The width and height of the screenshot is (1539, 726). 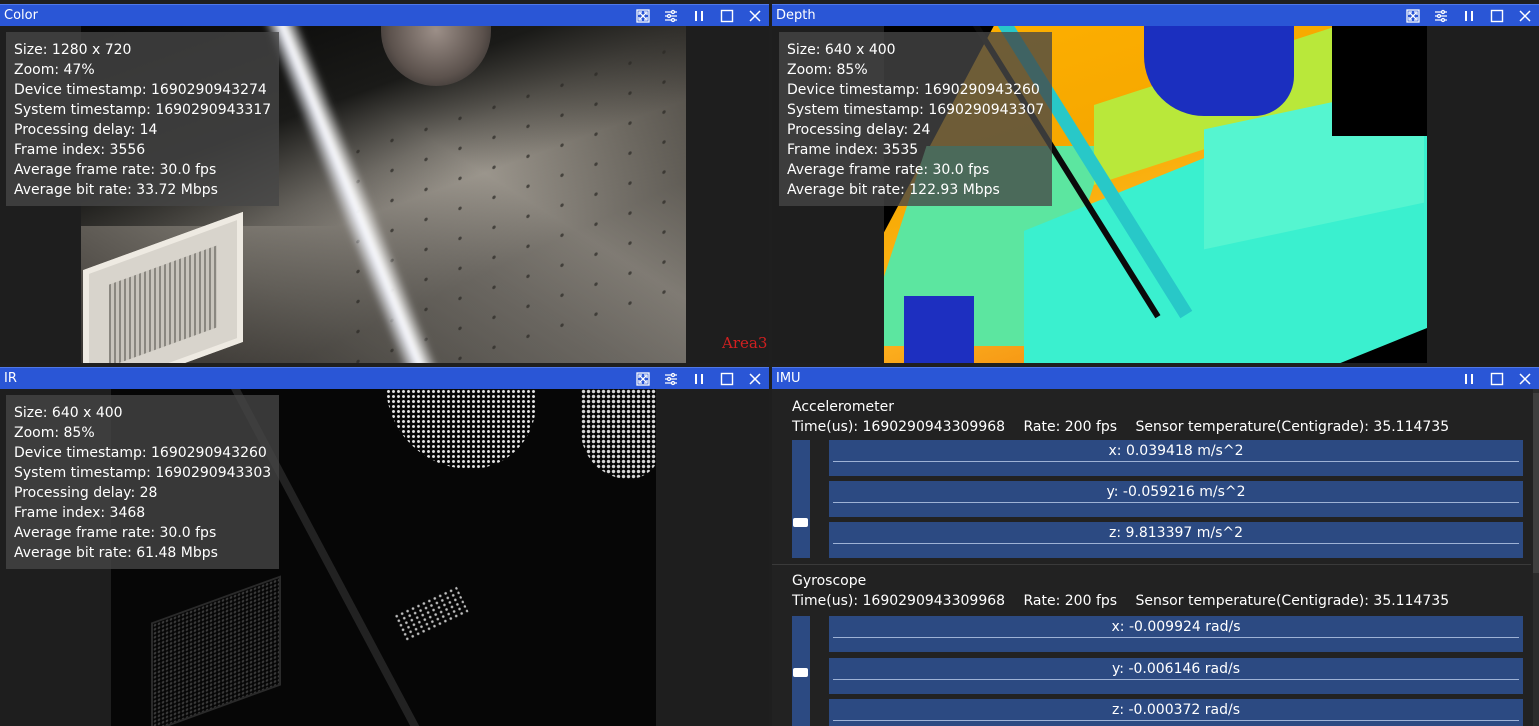 What do you see at coordinates (800, 522) in the screenshot?
I see `accelerometer-level-knob` at bounding box center [800, 522].